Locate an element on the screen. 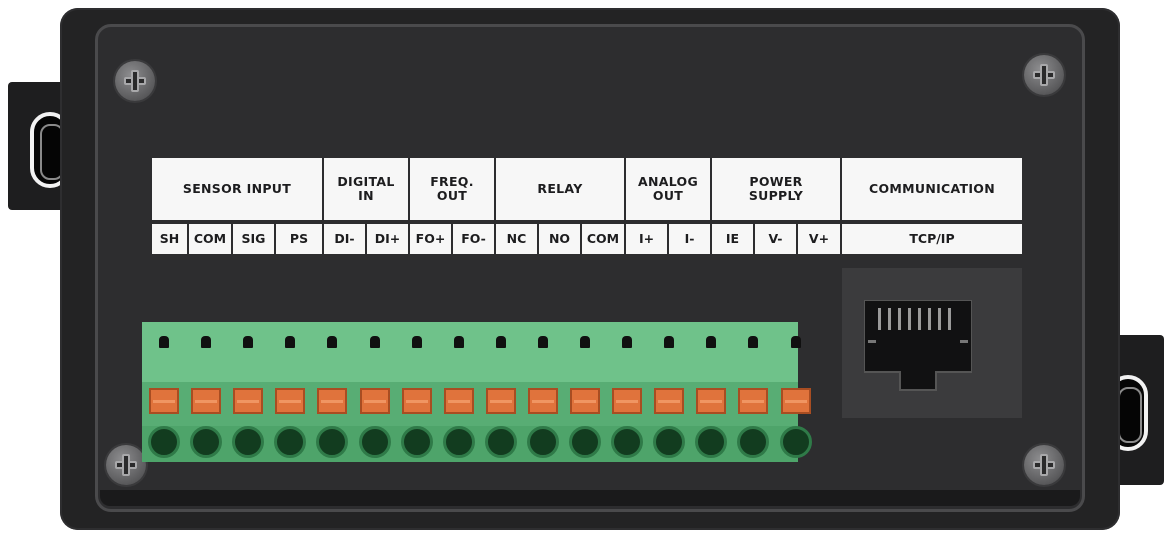 The width and height of the screenshot is (1164, 533). pin-label-sig: SIG is located at coordinates (254, 239).